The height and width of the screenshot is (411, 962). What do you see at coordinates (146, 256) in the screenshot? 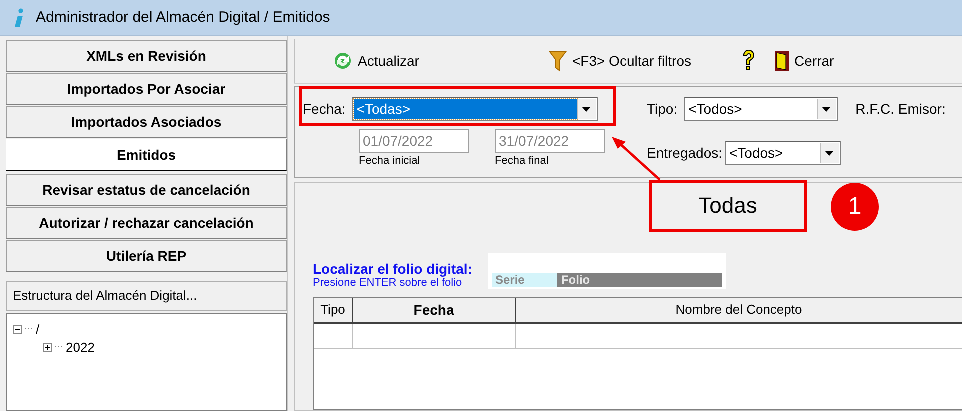
I see `sidebar-tab: Utilería REP` at bounding box center [146, 256].